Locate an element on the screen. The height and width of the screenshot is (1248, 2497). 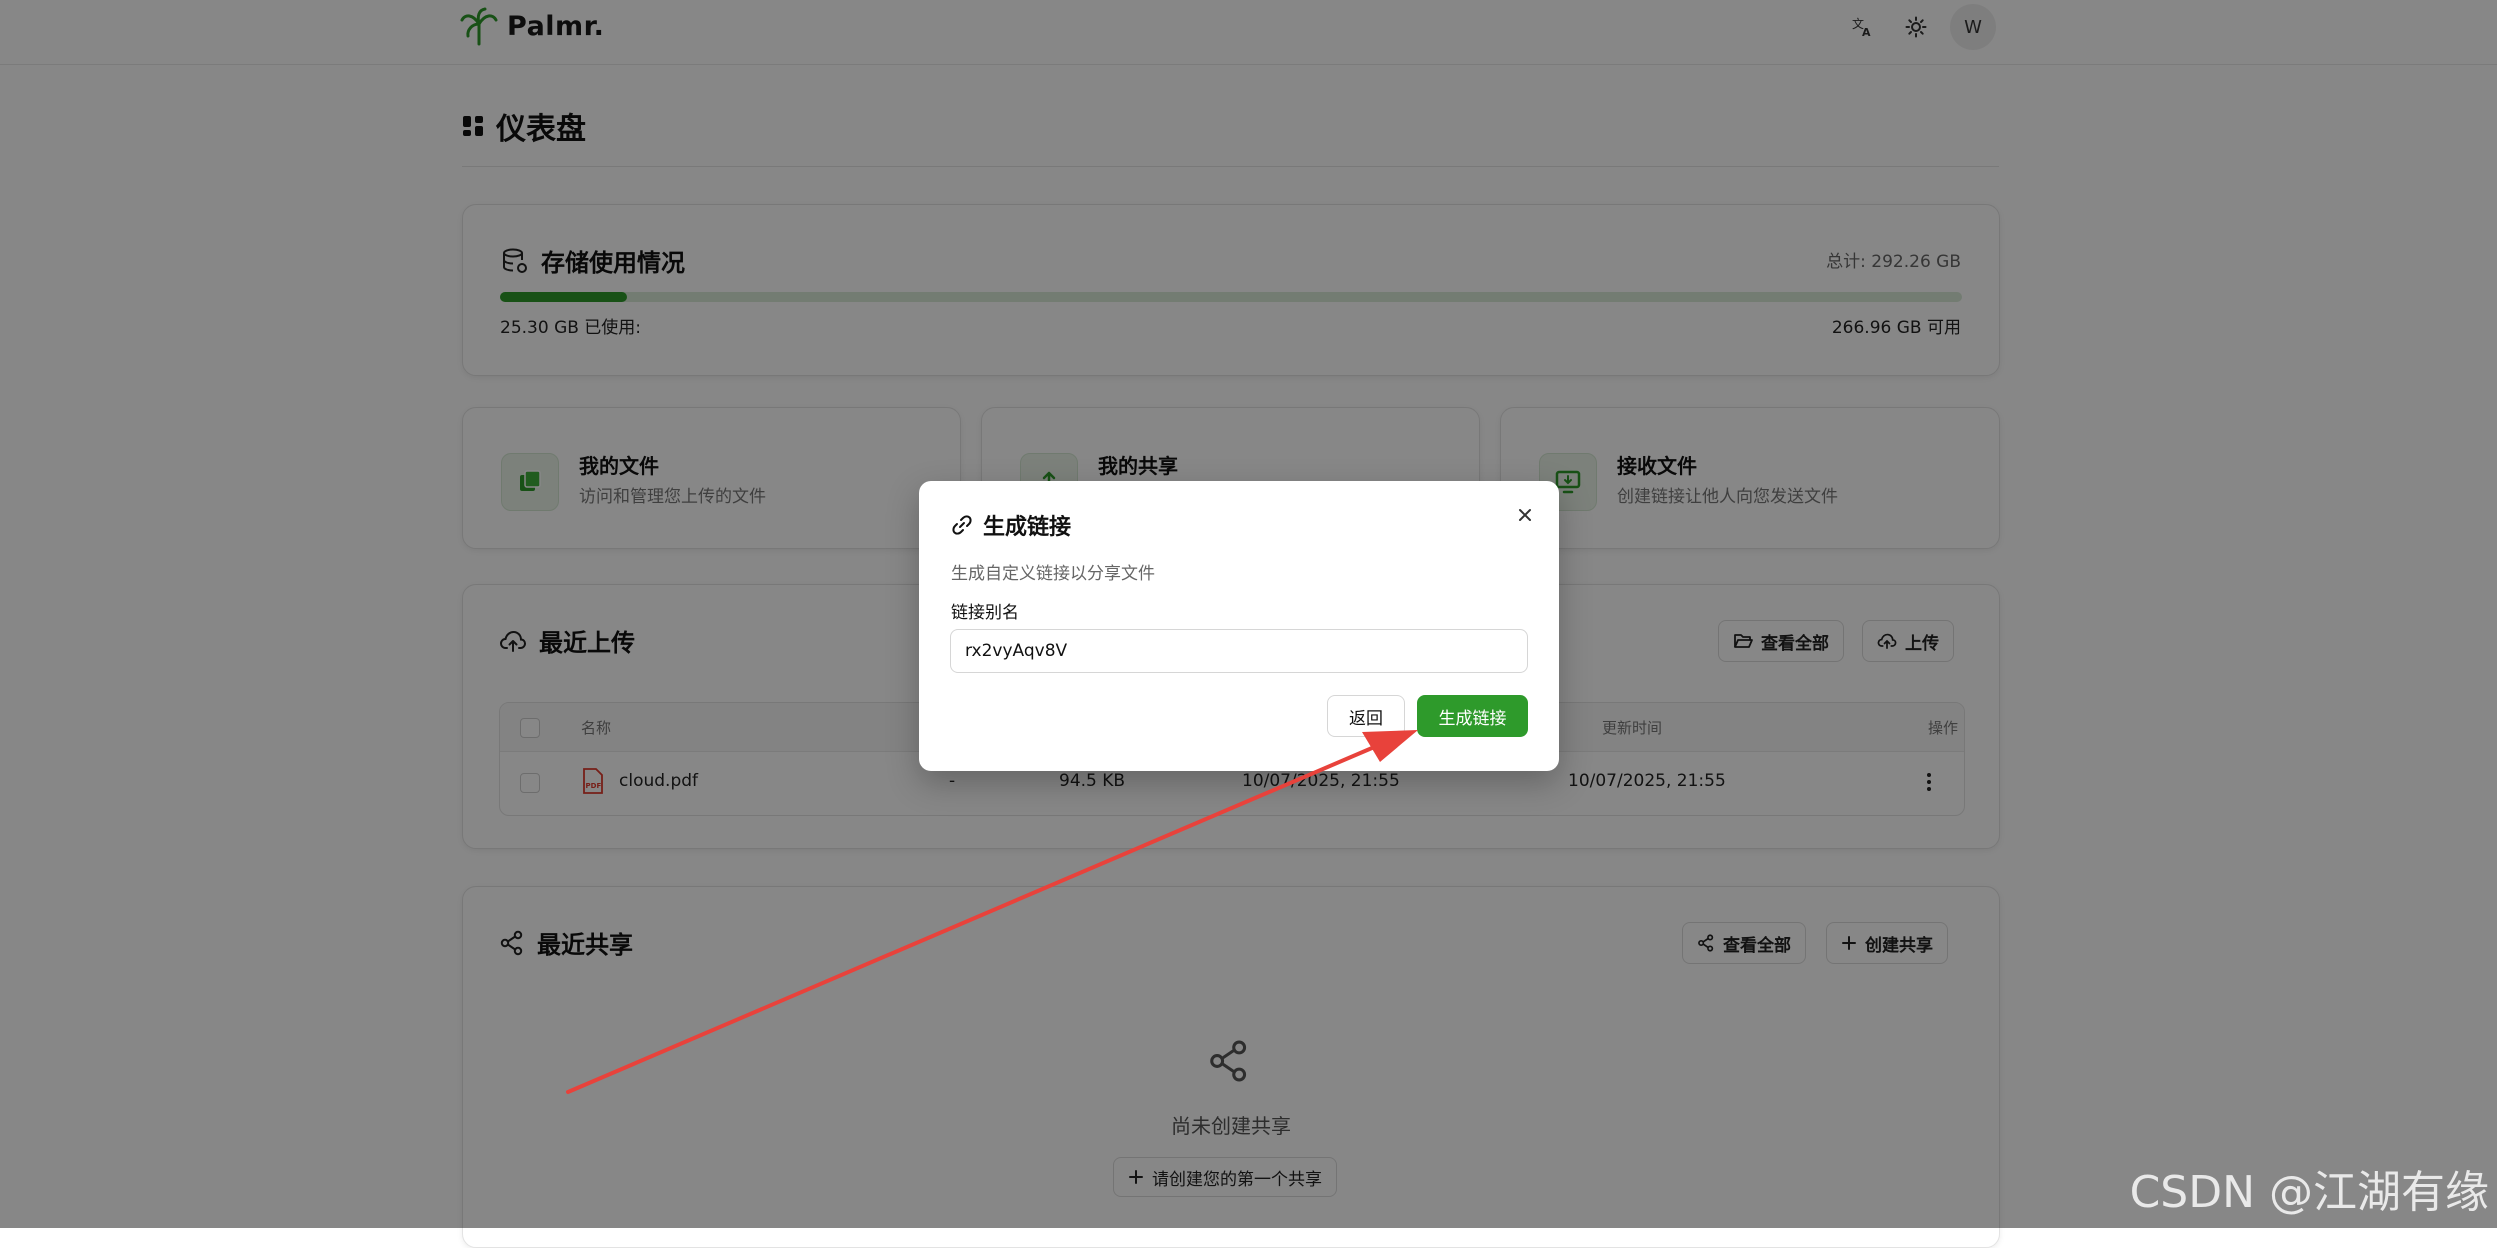
dialog-title: 生成链接 is located at coordinates (1011, 525).